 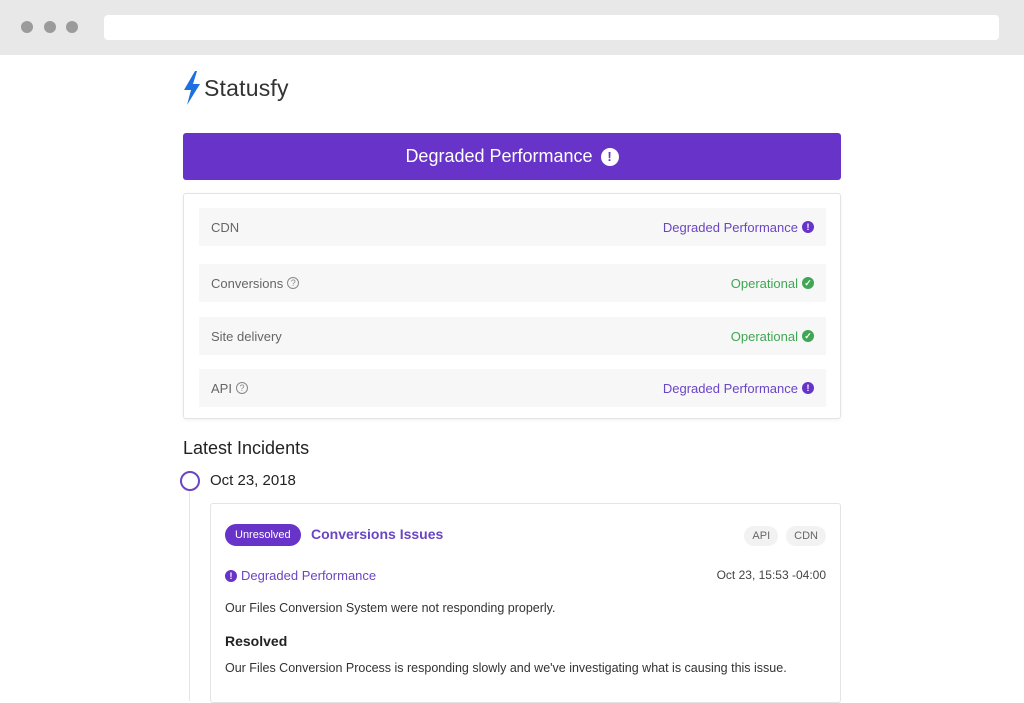 I want to click on component-row-conversions: Conversions? Operational ✓, so click(x=512, y=283).